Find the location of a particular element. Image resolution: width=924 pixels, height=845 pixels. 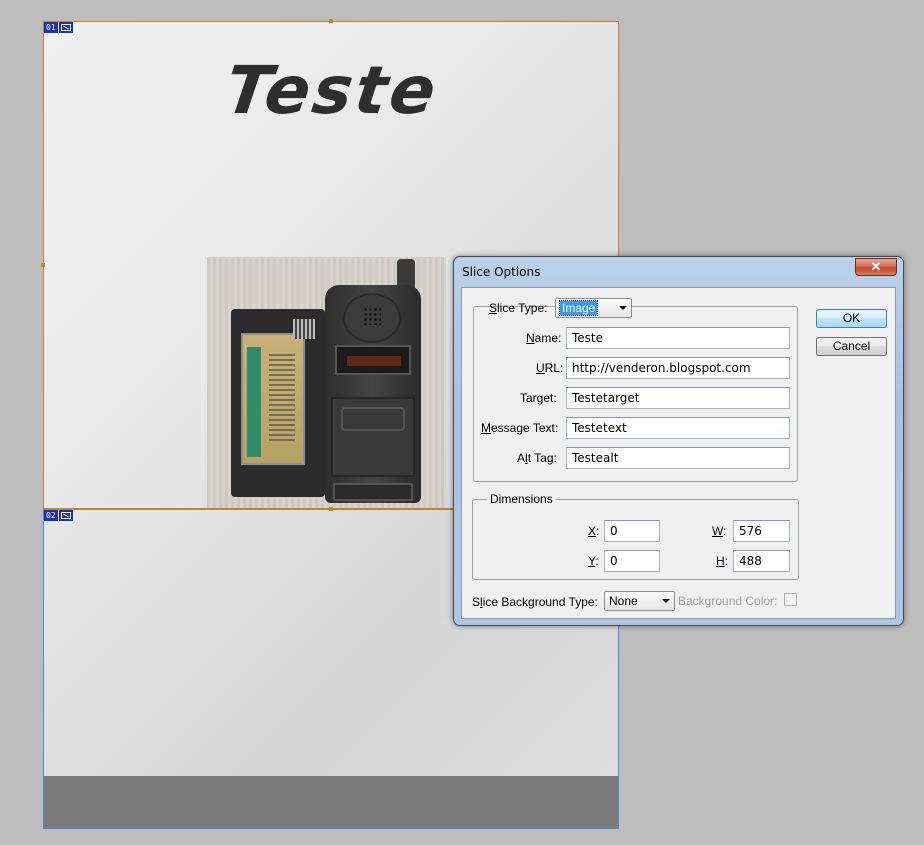

name-label: Name: is located at coordinates (544, 338).